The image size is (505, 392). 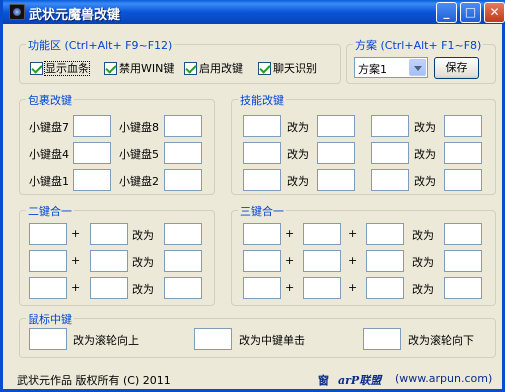 What do you see at coordinates (441, 340) in the screenshot?
I see `wheel-down-label: 改为滚轮向下` at bounding box center [441, 340].